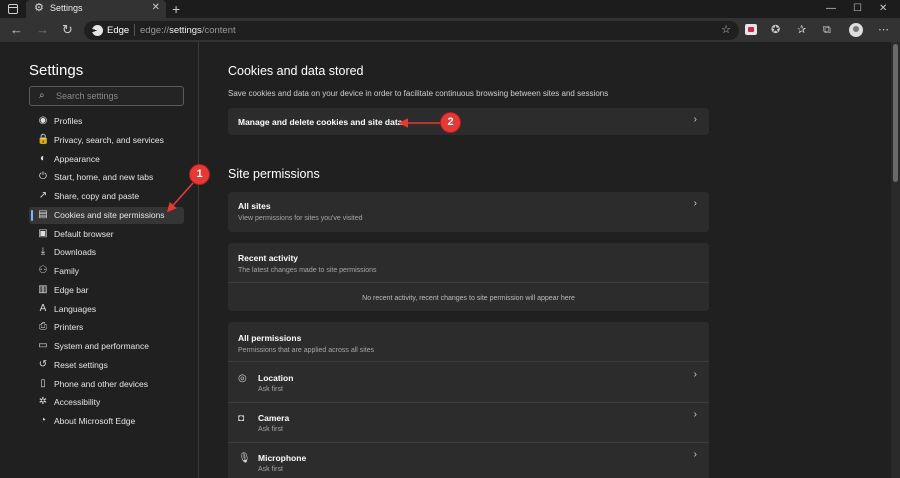 Image resolution: width=900 pixels, height=478 pixels. Describe the element at coordinates (450, 122) in the screenshot. I see `annotation-badge-2: 2` at that location.